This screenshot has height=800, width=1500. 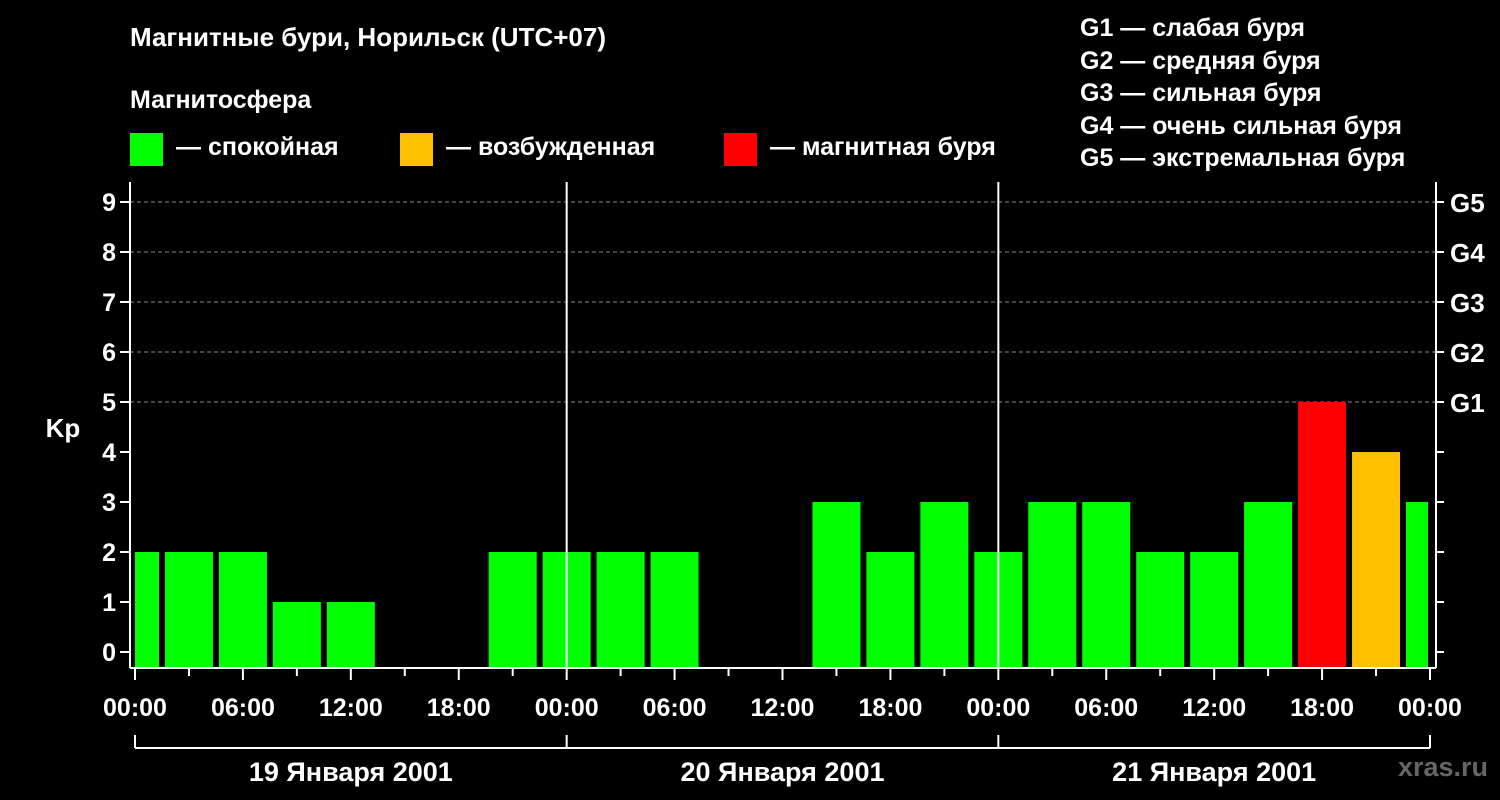 What do you see at coordinates (109, 503) in the screenshot?
I see `y-tick-label: 3` at bounding box center [109, 503].